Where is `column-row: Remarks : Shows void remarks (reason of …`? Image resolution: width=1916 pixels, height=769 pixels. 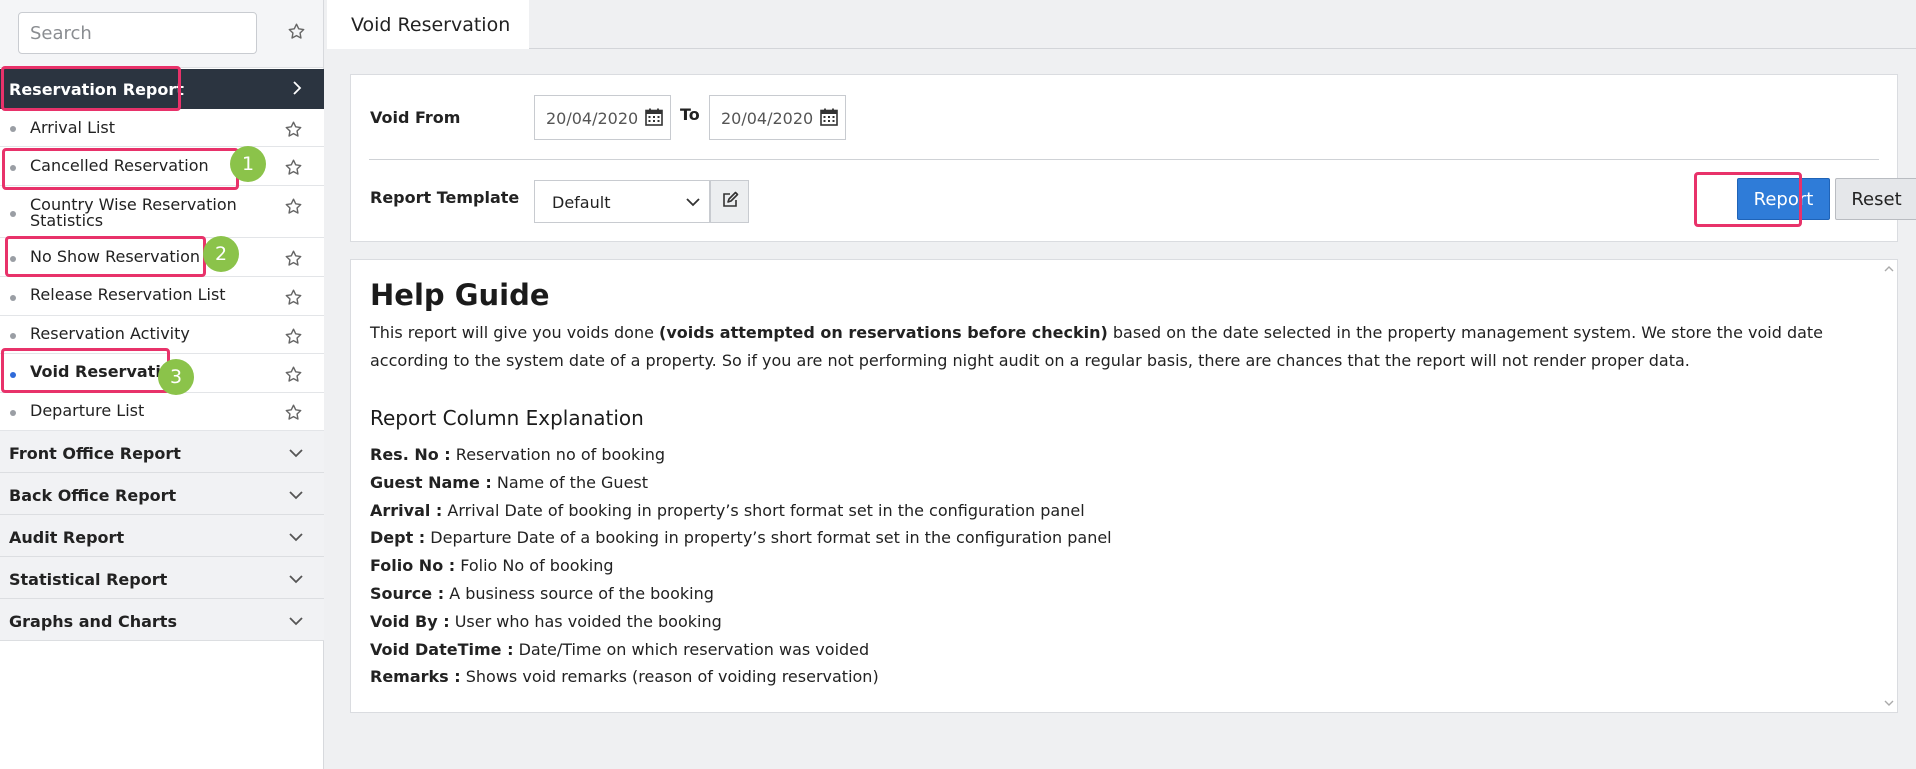
column-row: Remarks : Shows void remarks (reason of … is located at coordinates (741, 677).